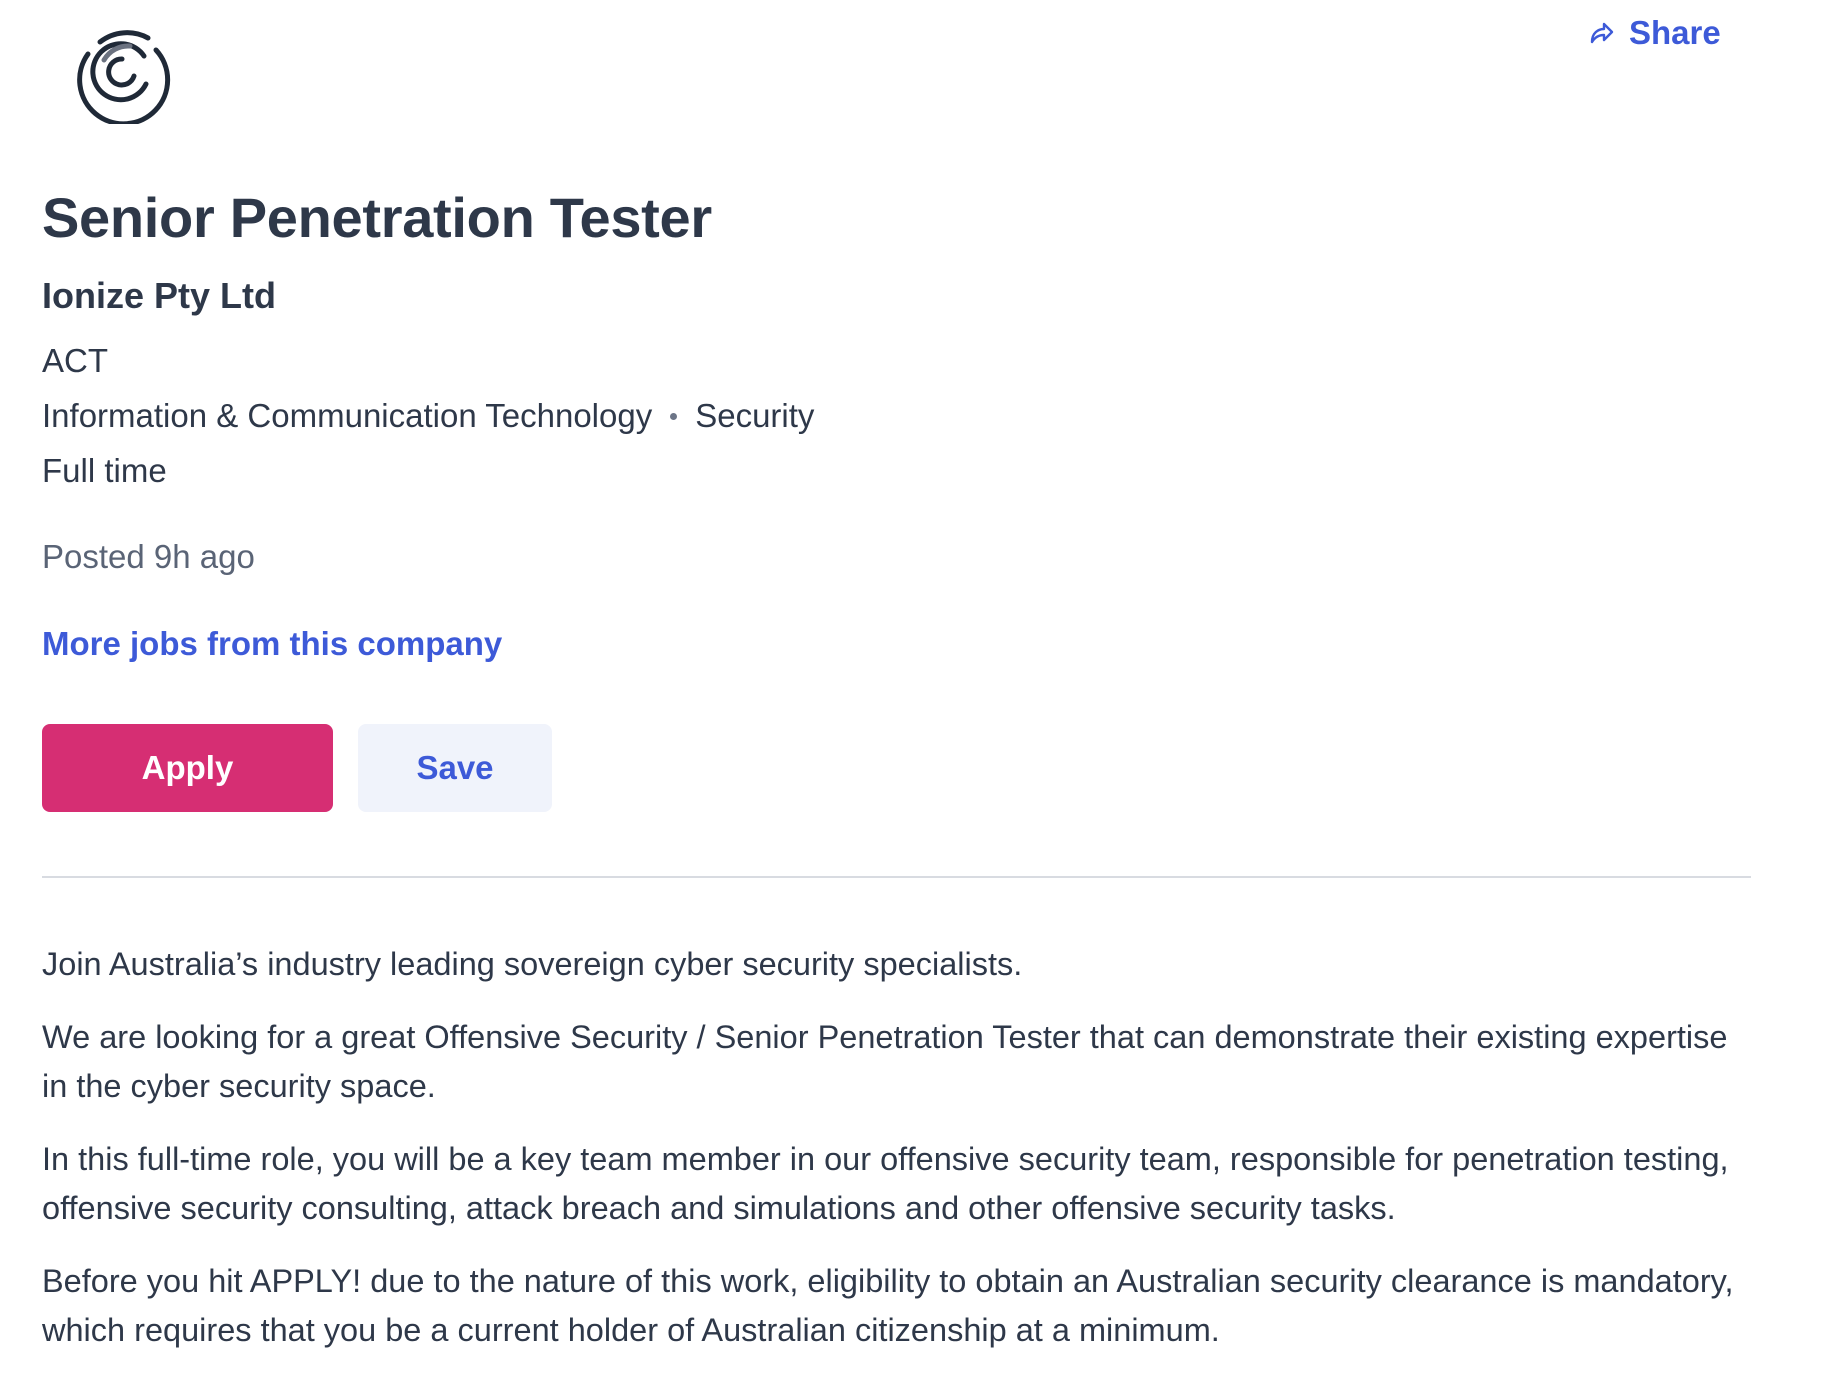 This screenshot has width=1824, height=1379. I want to click on job-location: ACT, so click(75, 361).